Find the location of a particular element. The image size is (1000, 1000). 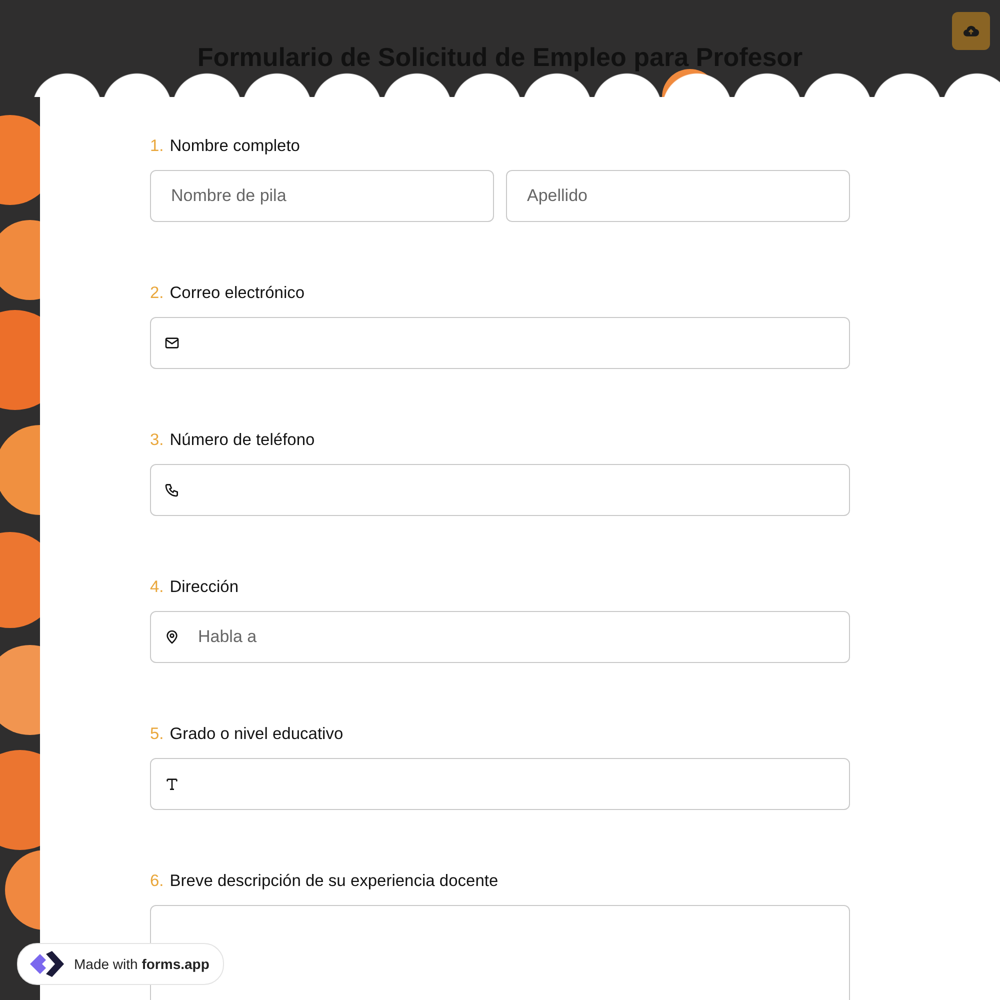

input-field: Nombre de pila is located at coordinates (322, 196).